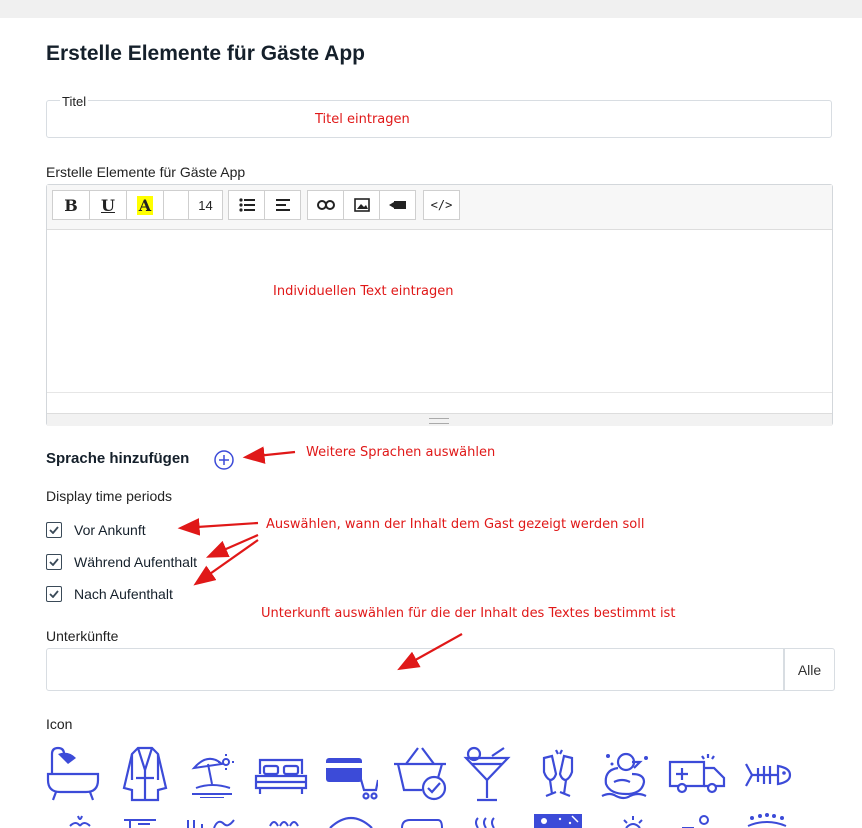  Describe the element at coordinates (212, 822) in the screenshot. I see `toiletries-icon` at that location.